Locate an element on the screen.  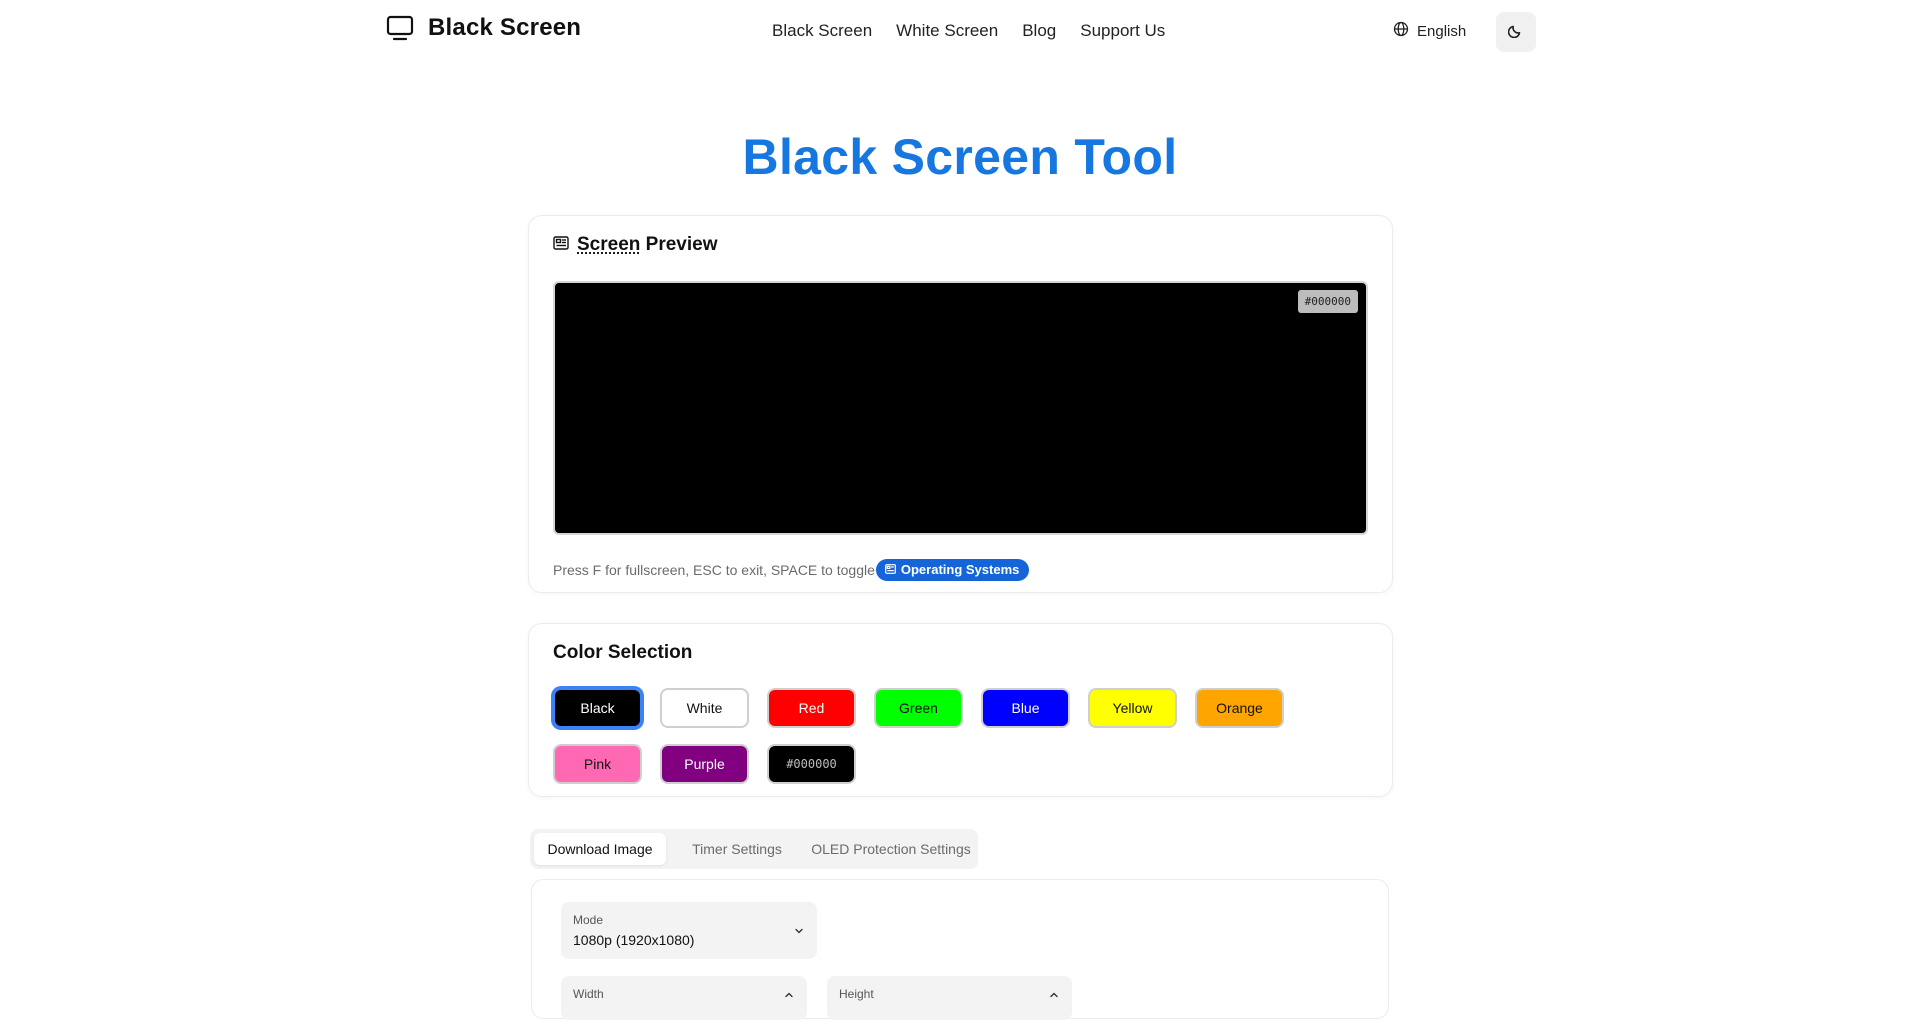
width-stepper: Width is located at coordinates (684, 998).